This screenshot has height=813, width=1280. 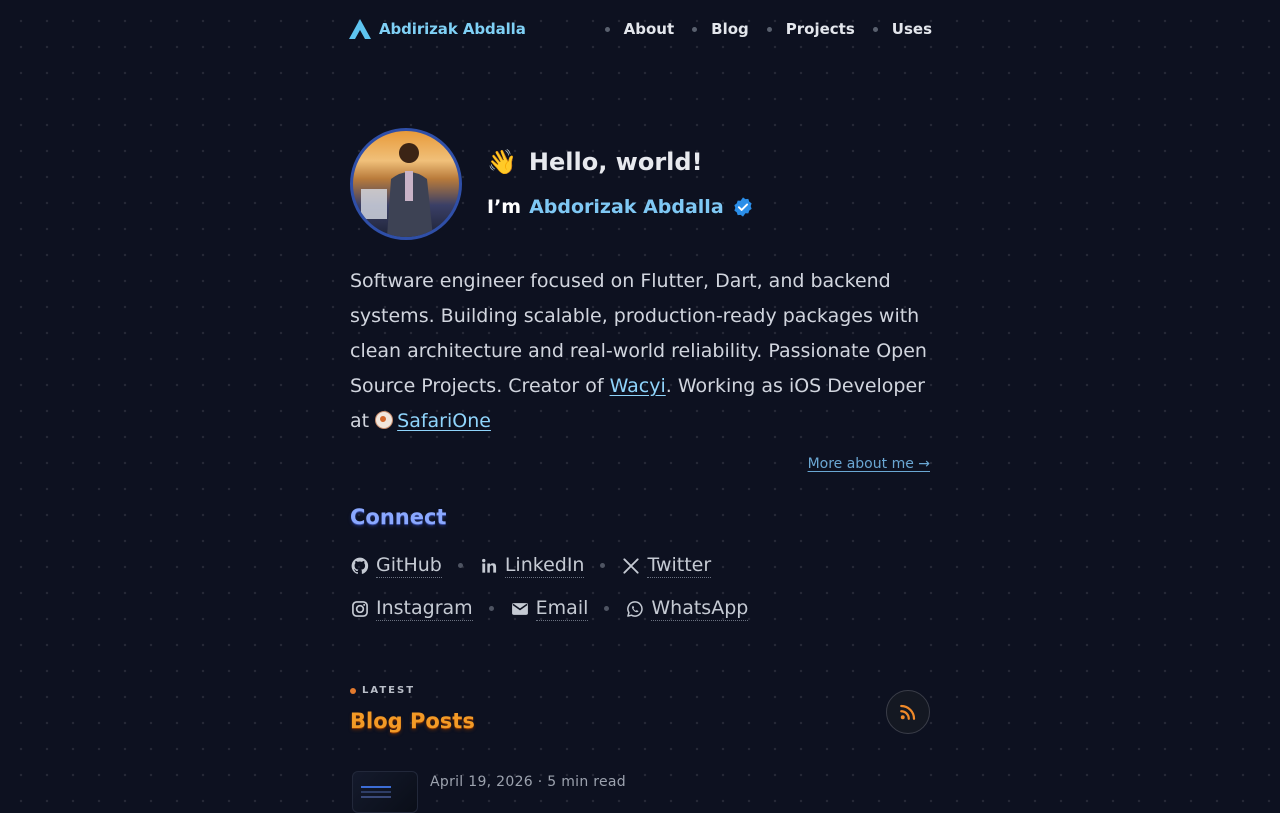 I want to click on email-link: Email, so click(x=549, y=608).